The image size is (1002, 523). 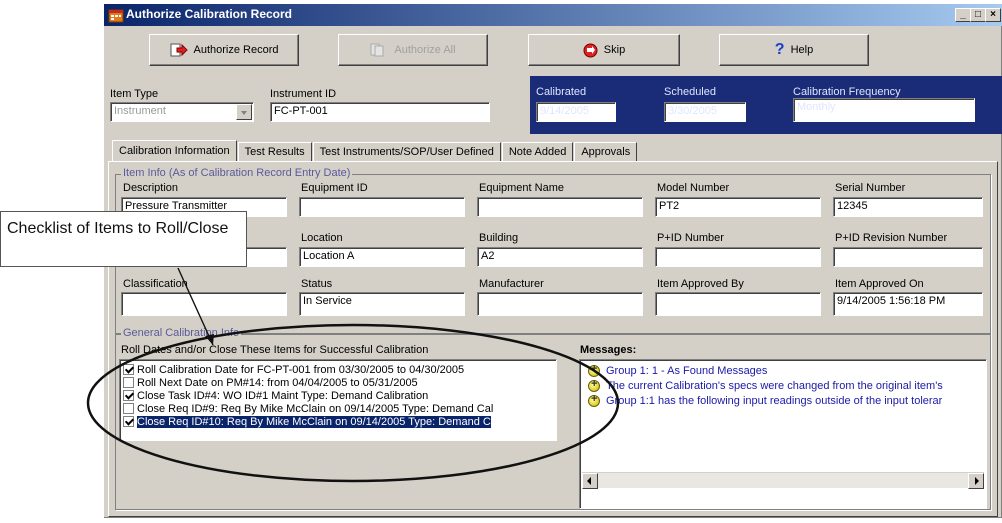 What do you see at coordinates (382, 207) in the screenshot?
I see `equipment-id-field` at bounding box center [382, 207].